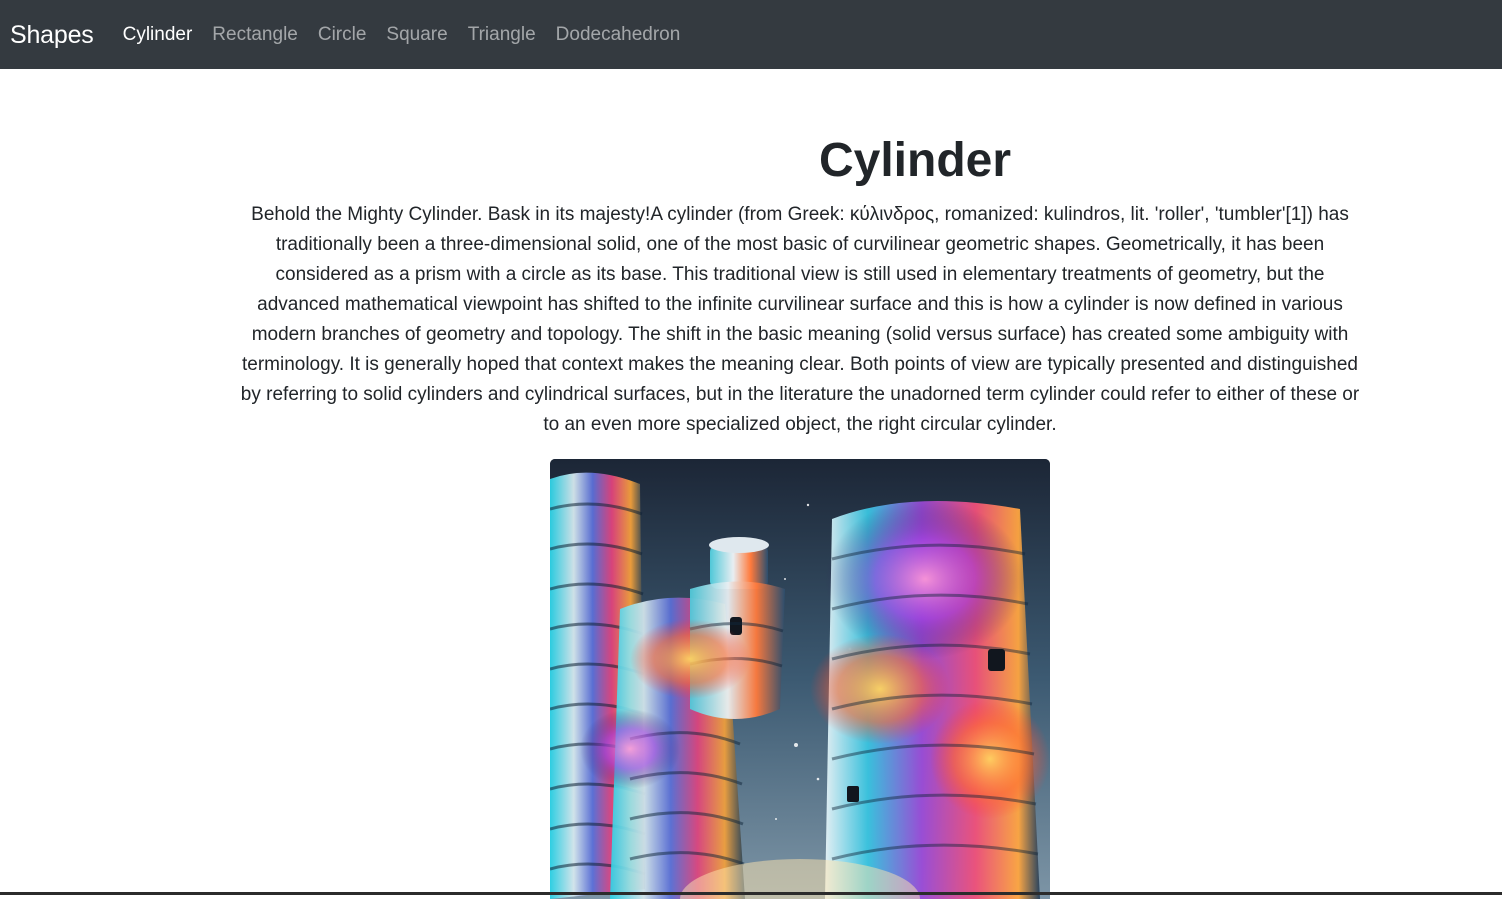 Image resolution: width=1502 pixels, height=899 pixels. I want to click on page-title: Cylinder, so click(915, 160).